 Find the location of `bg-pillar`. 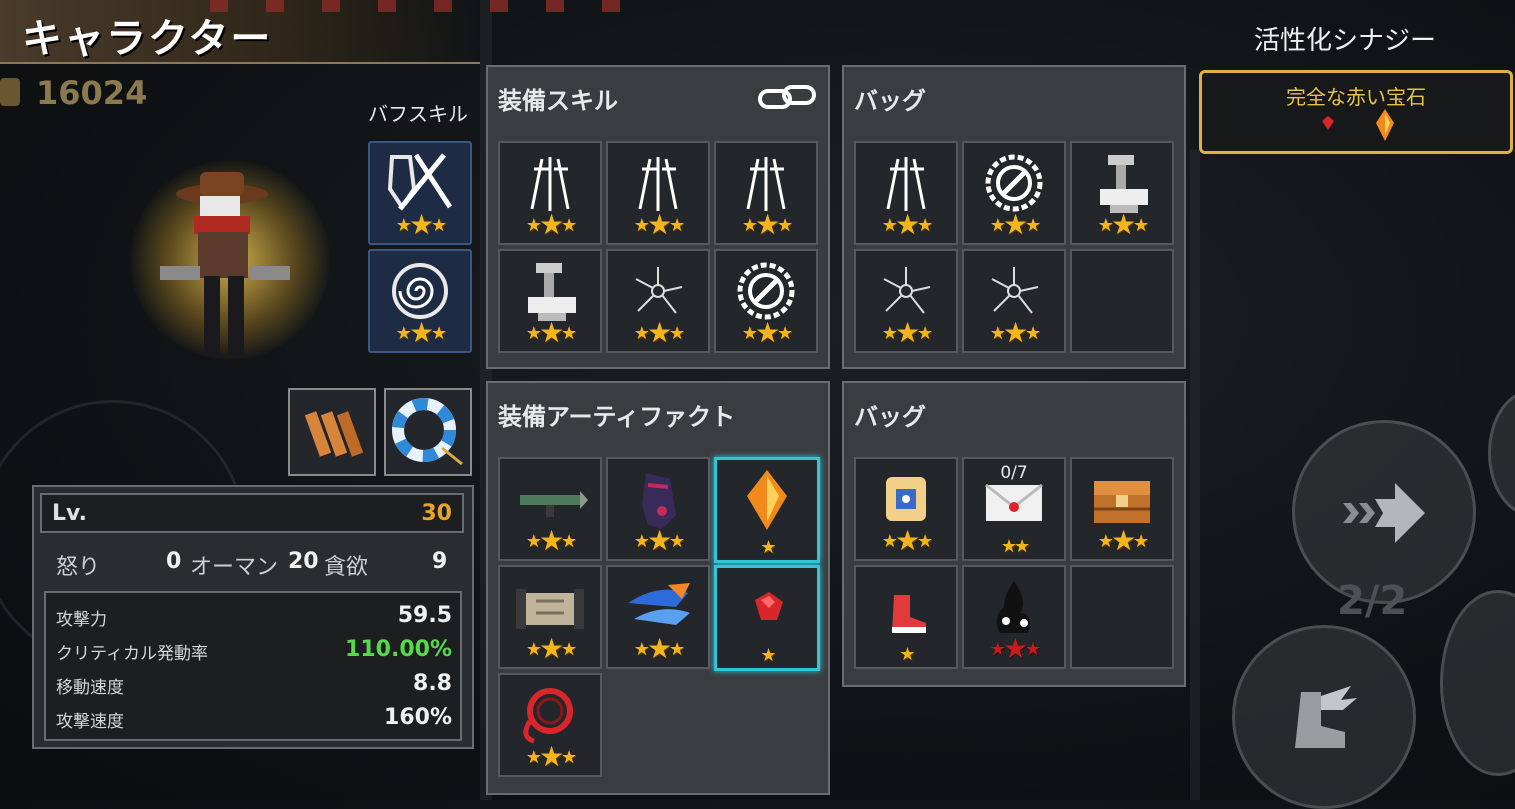

bg-pillar is located at coordinates (1195, 475).